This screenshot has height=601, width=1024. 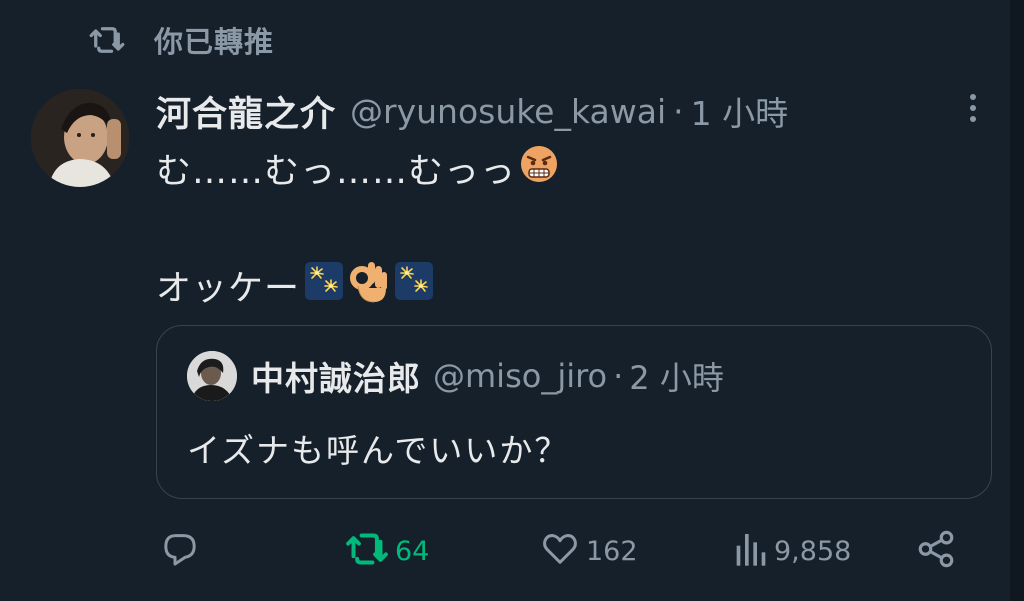 What do you see at coordinates (740, 111) in the screenshot?
I see `tweet-timestamp: 1 小時` at bounding box center [740, 111].